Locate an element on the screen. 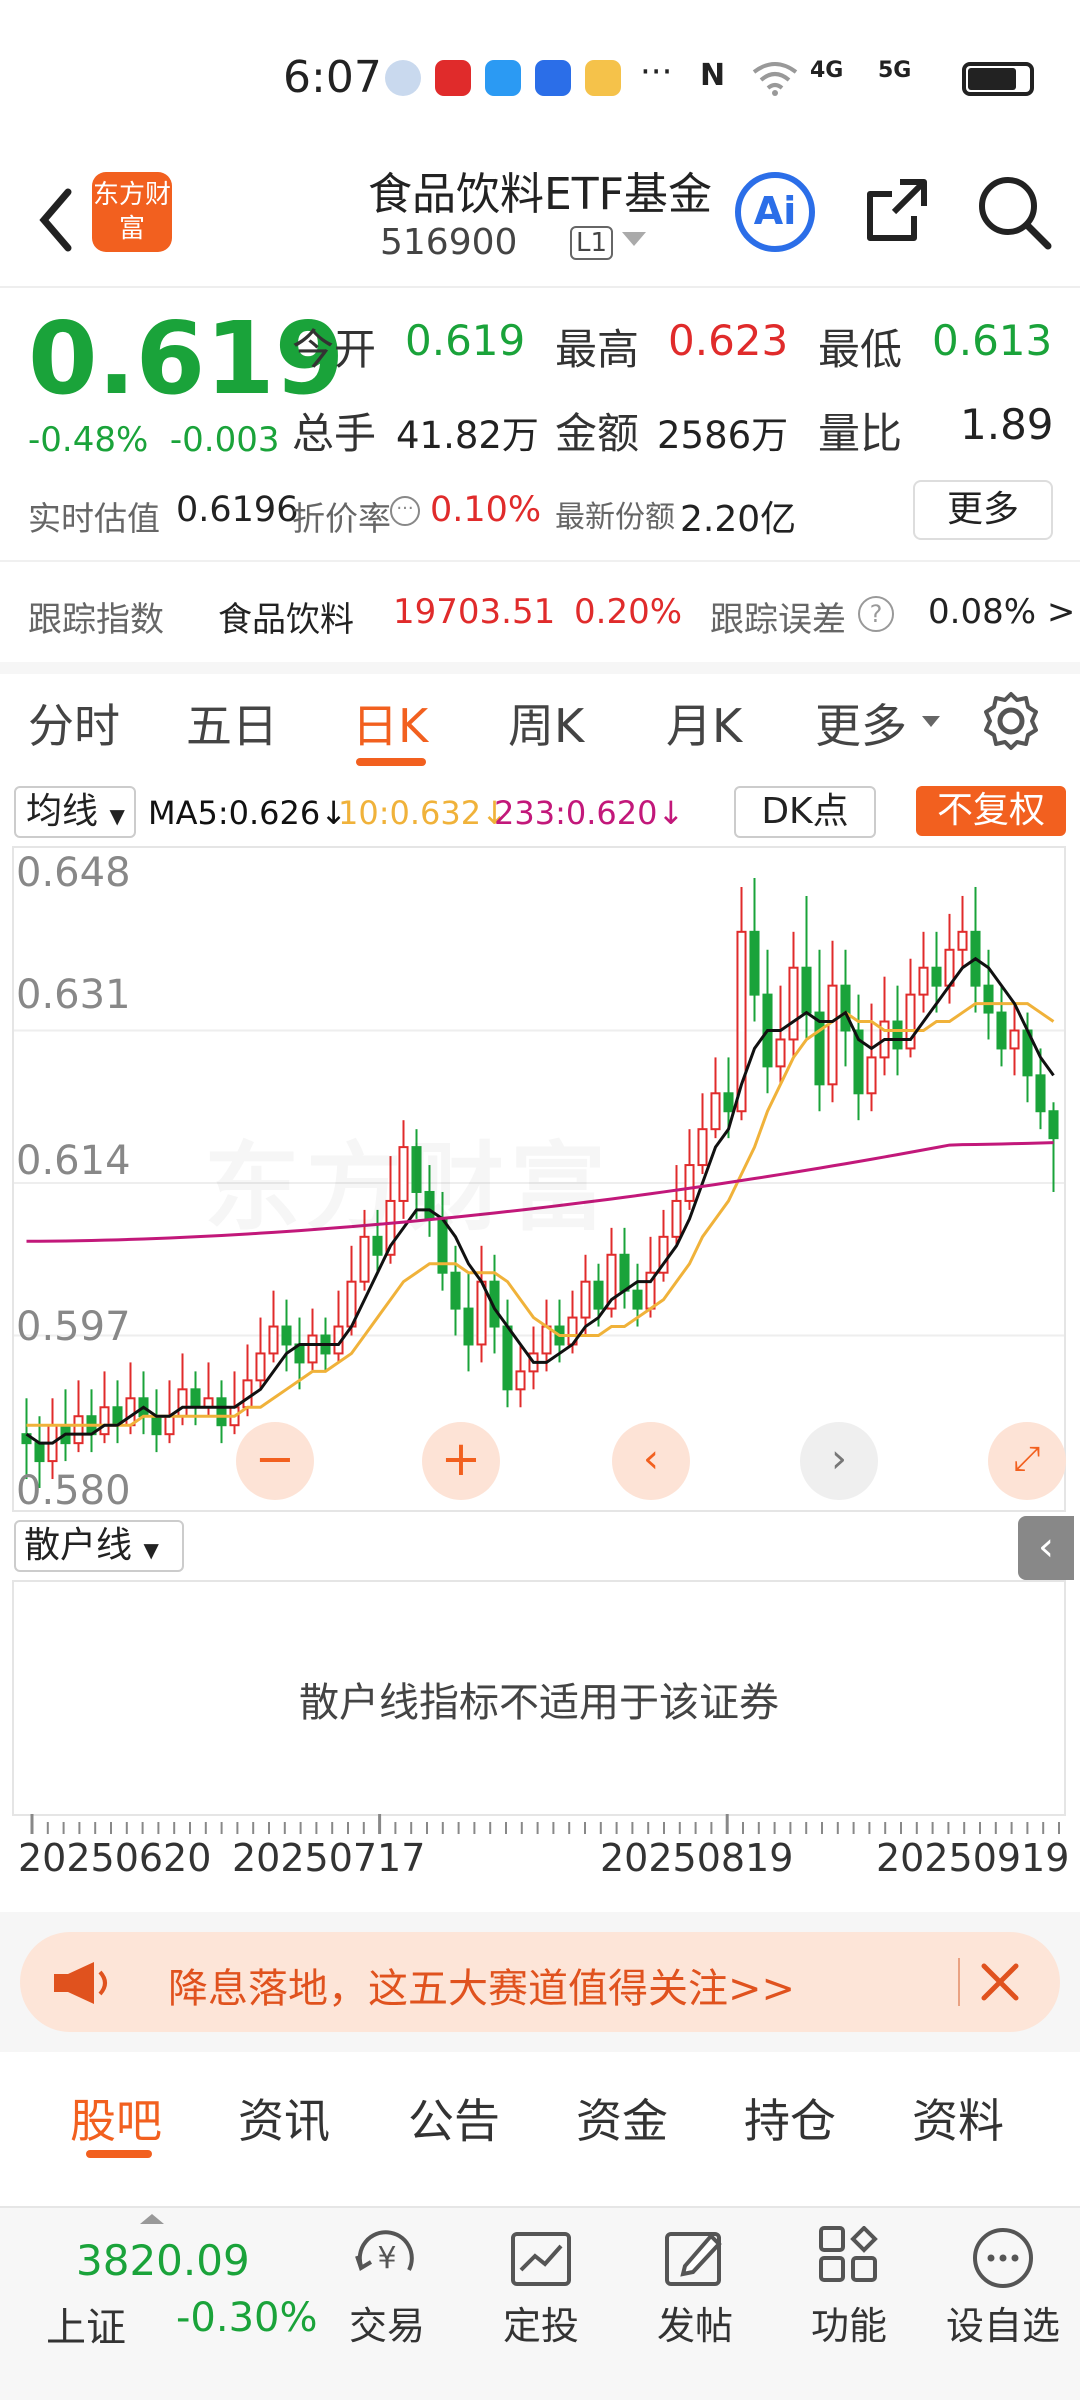 This screenshot has height=2400, width=1080. zoom-in-button: + is located at coordinates (461, 1461).